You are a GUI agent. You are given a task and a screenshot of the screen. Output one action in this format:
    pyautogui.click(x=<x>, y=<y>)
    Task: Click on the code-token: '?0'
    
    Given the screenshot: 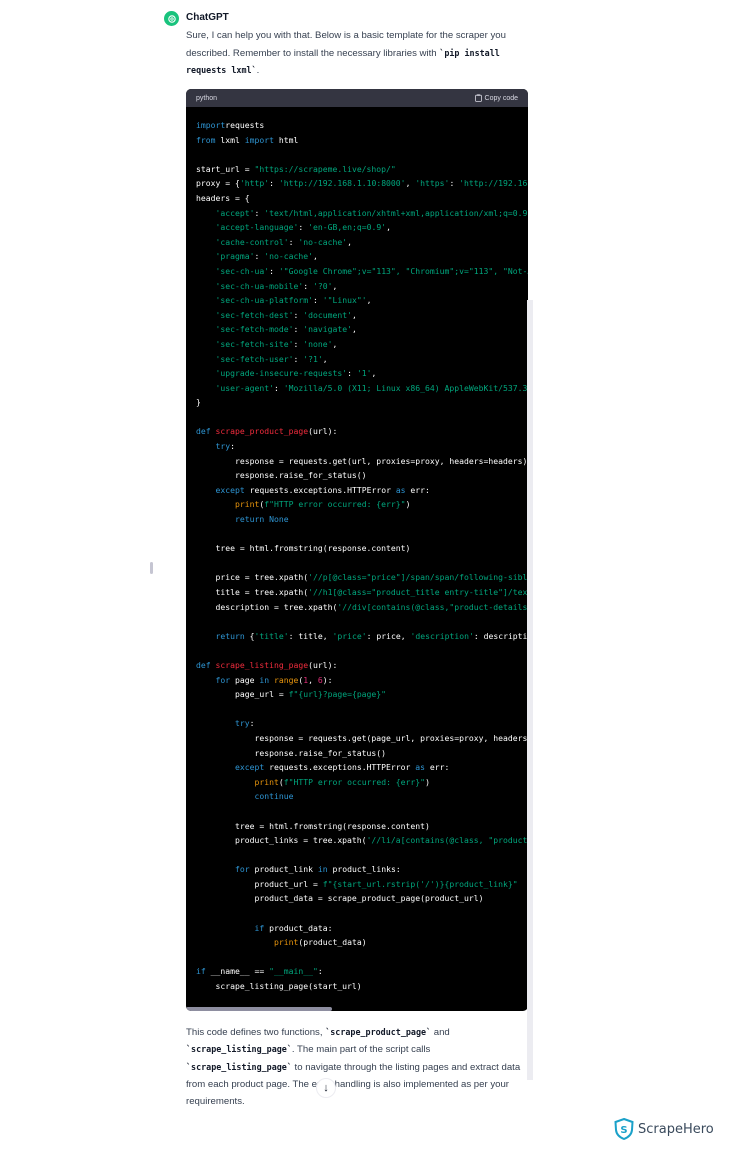 What is the action you would take?
    pyautogui.click(x=322, y=285)
    